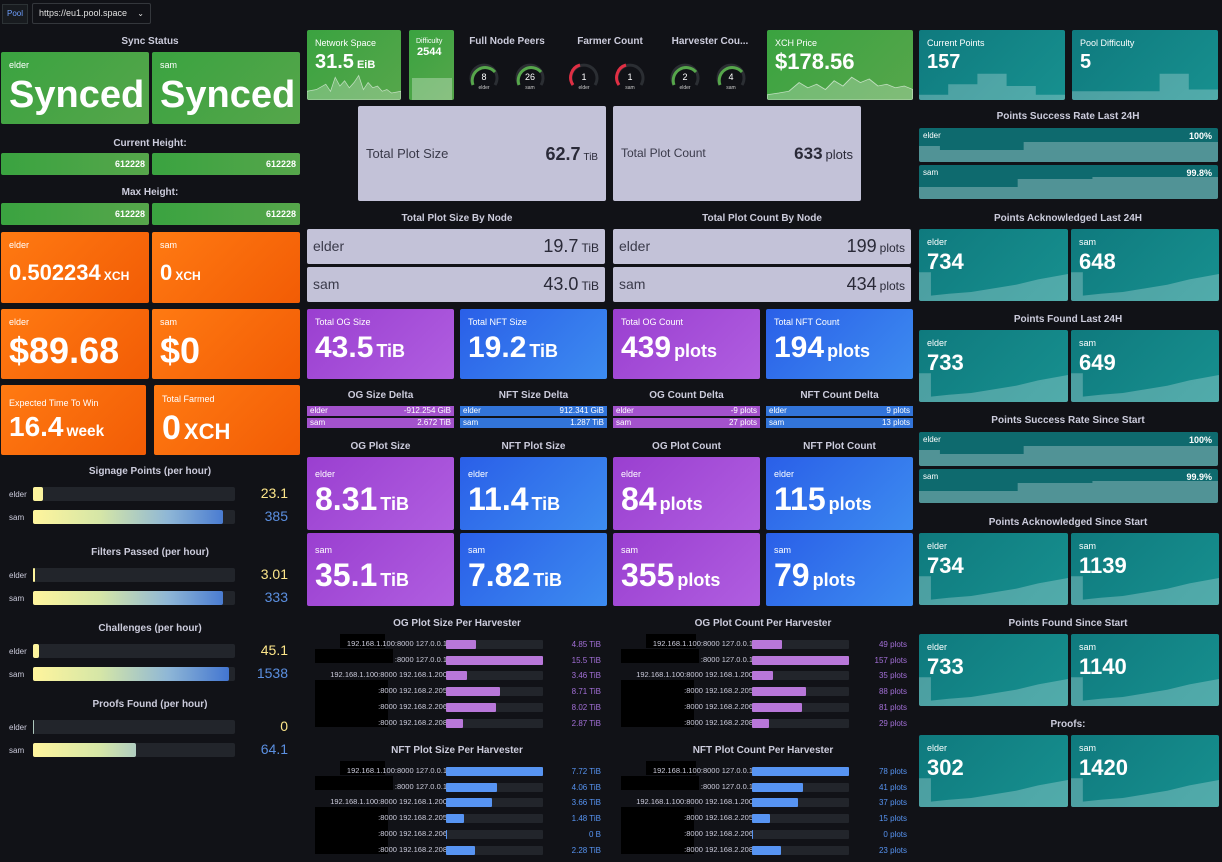 The height and width of the screenshot is (862, 1222). What do you see at coordinates (533, 569) in the screenshot?
I see `plot-panel: sam 7.82 TiB` at bounding box center [533, 569].